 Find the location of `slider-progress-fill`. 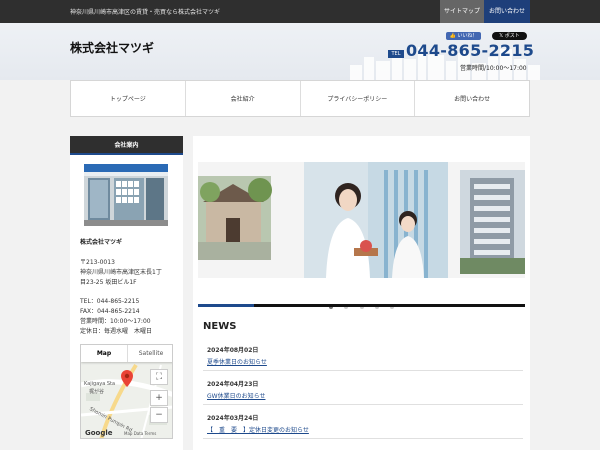

slider-progress-fill is located at coordinates (226, 305).